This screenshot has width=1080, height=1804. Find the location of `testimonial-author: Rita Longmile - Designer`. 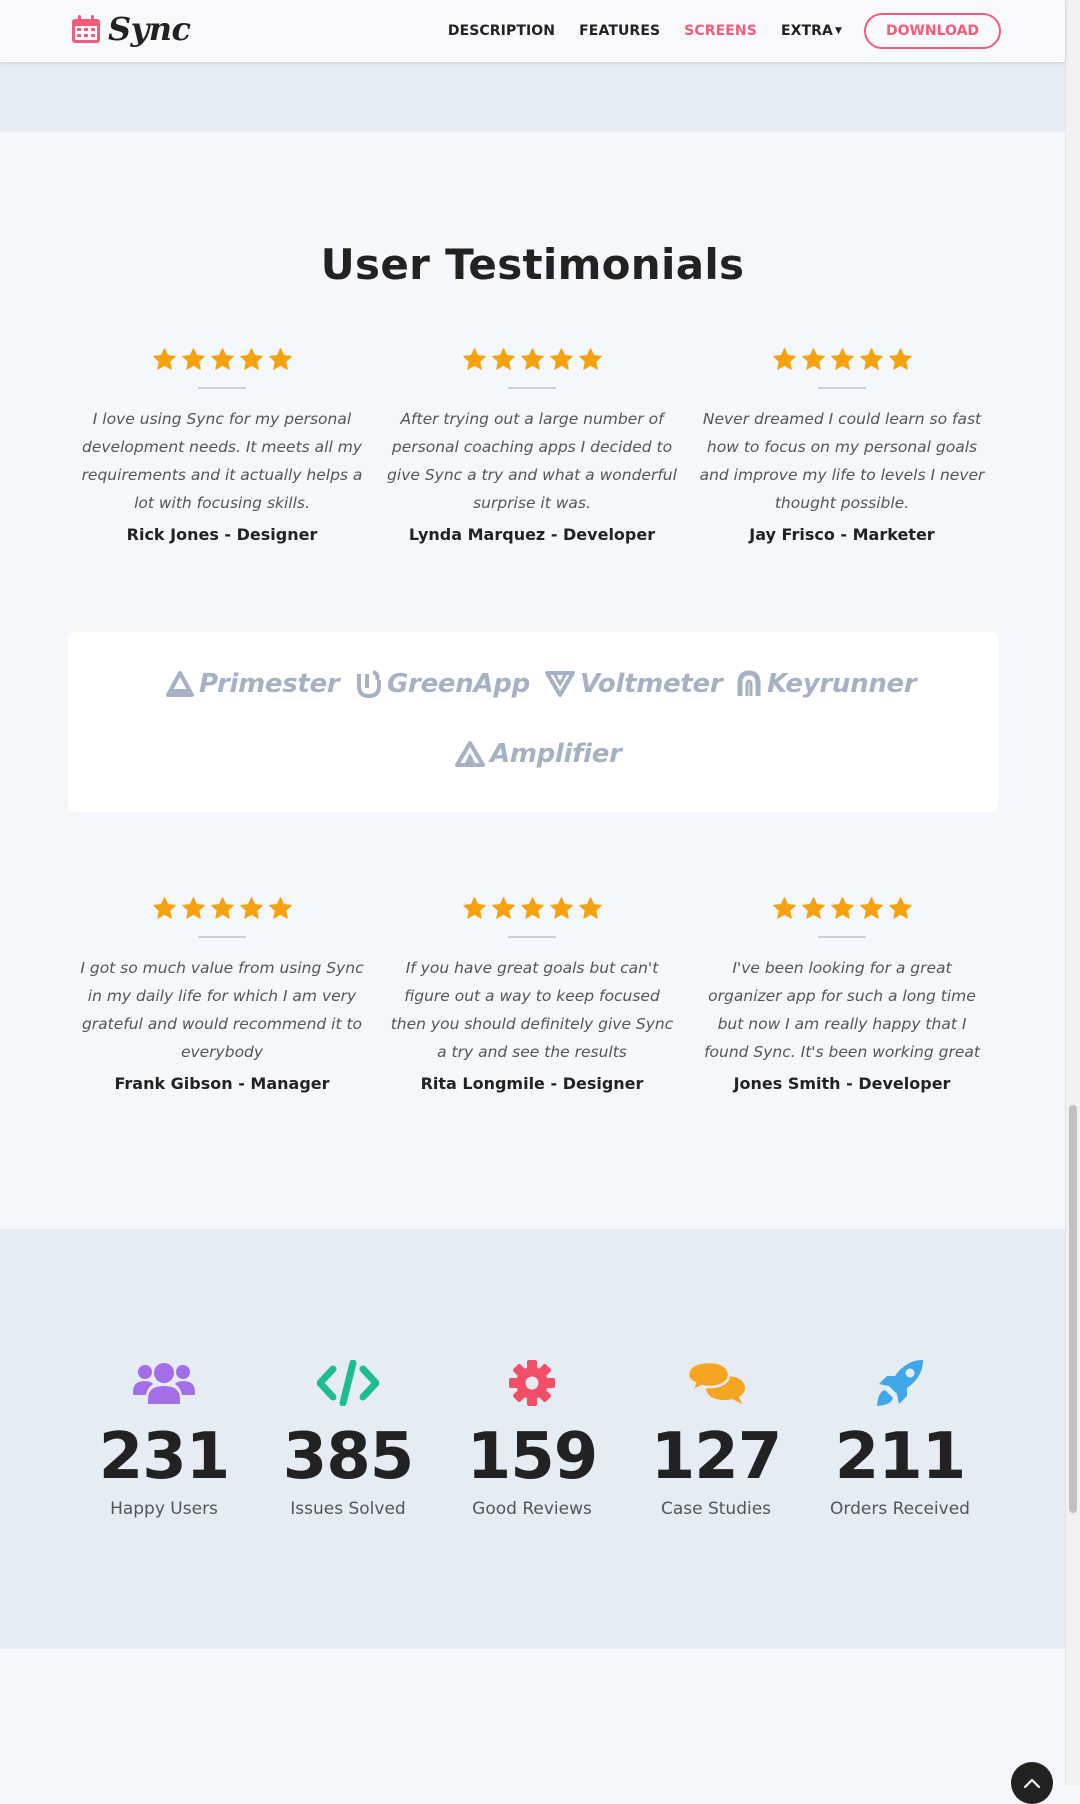

testimonial-author: Rita Longmile - Designer is located at coordinates (532, 1083).